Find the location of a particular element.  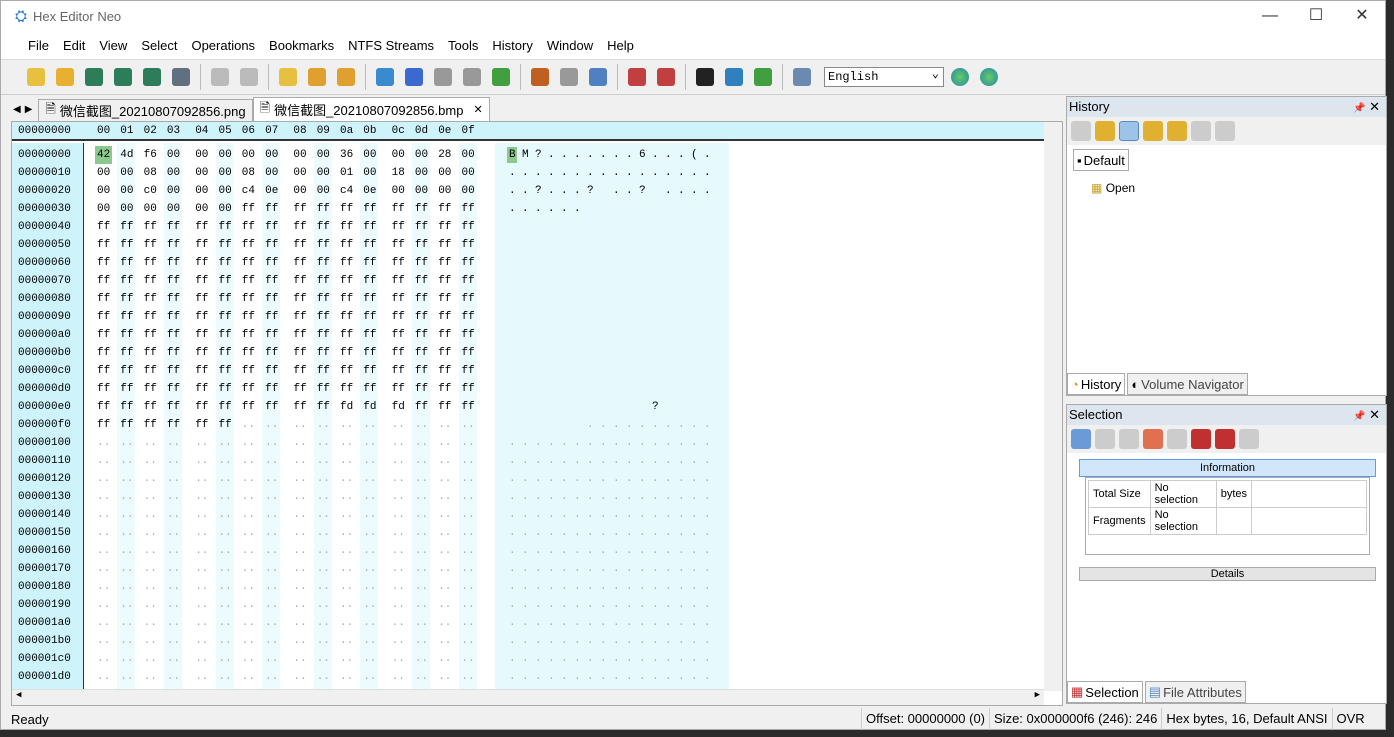

hex-byte: 08 is located at coordinates (150, 173).